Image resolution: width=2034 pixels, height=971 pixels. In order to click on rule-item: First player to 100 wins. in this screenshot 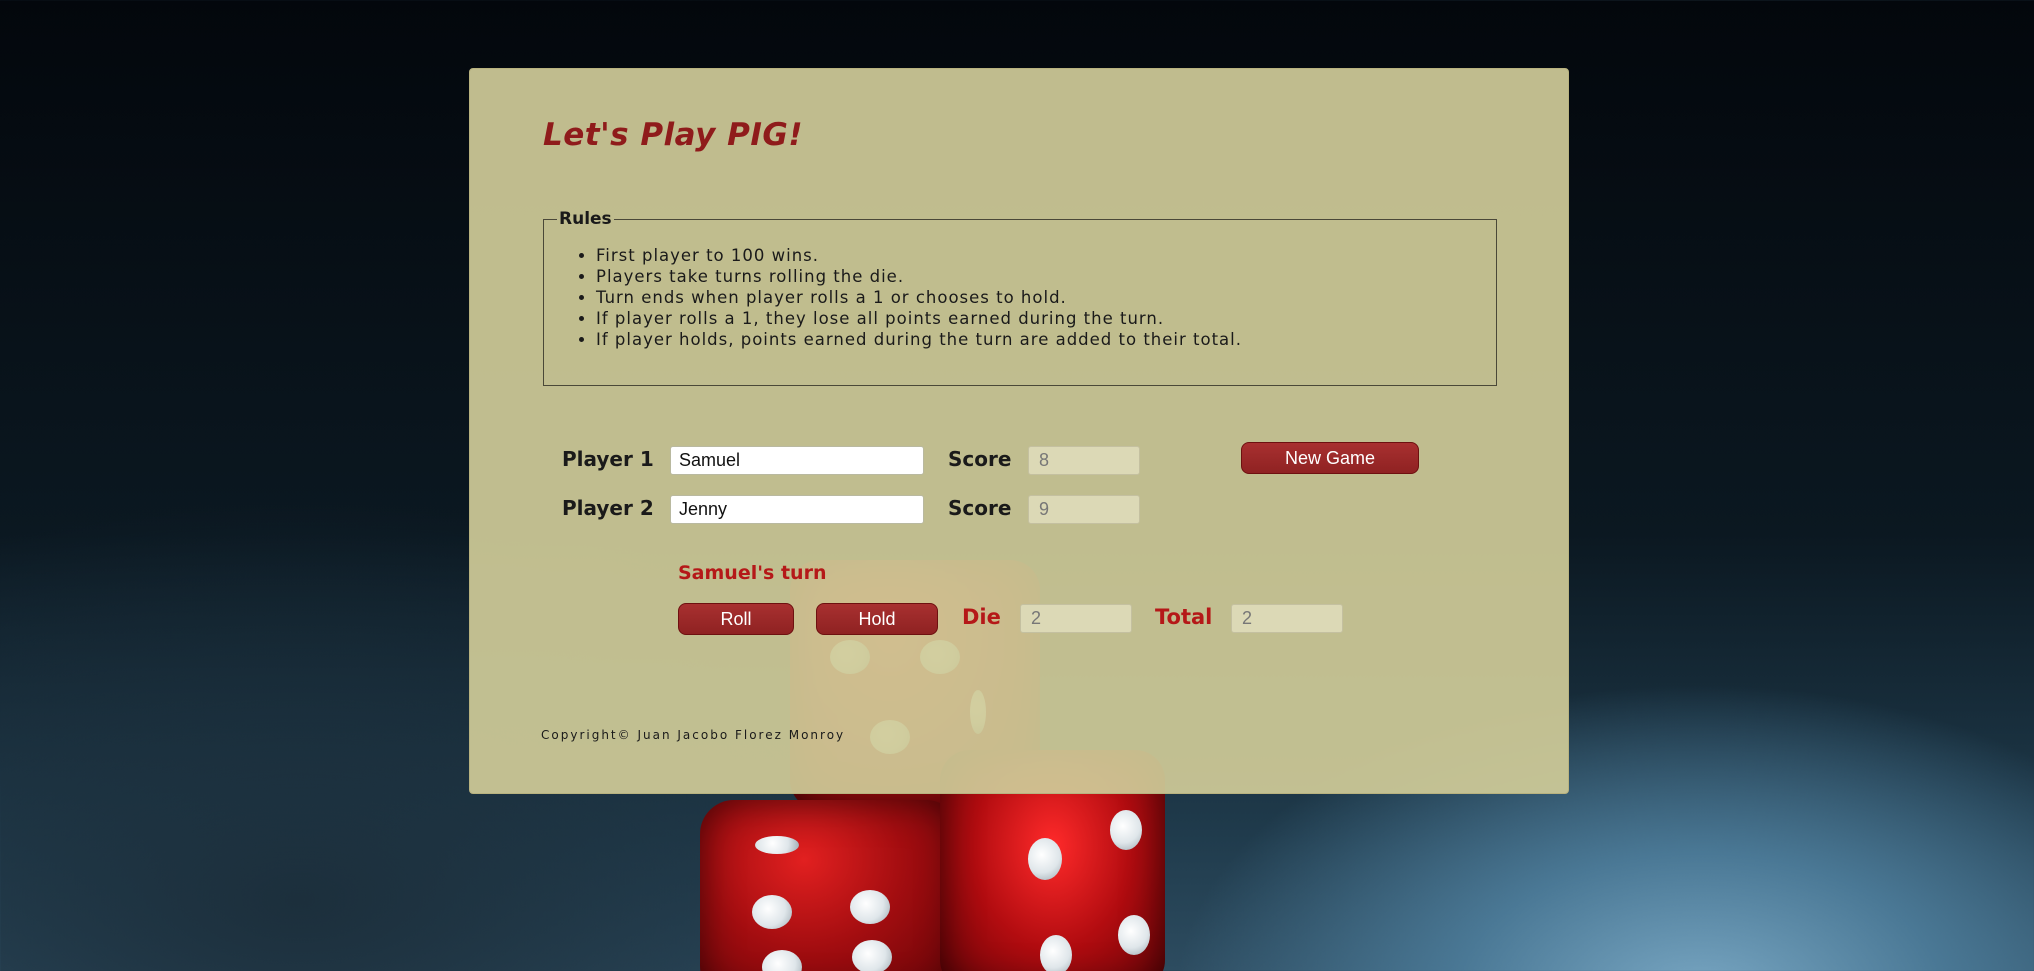, I will do `click(1046, 255)`.